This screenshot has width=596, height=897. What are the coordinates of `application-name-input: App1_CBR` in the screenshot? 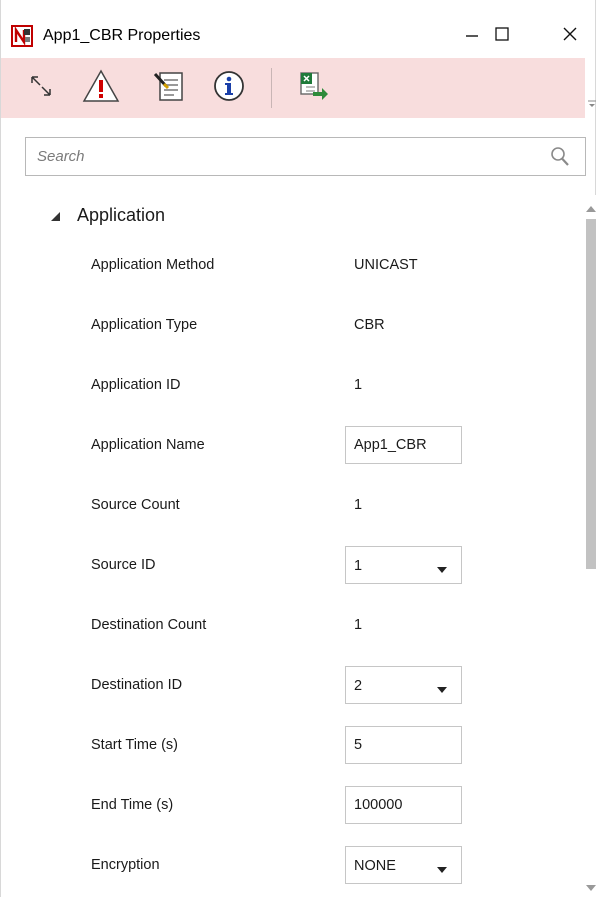 It's located at (403, 445).